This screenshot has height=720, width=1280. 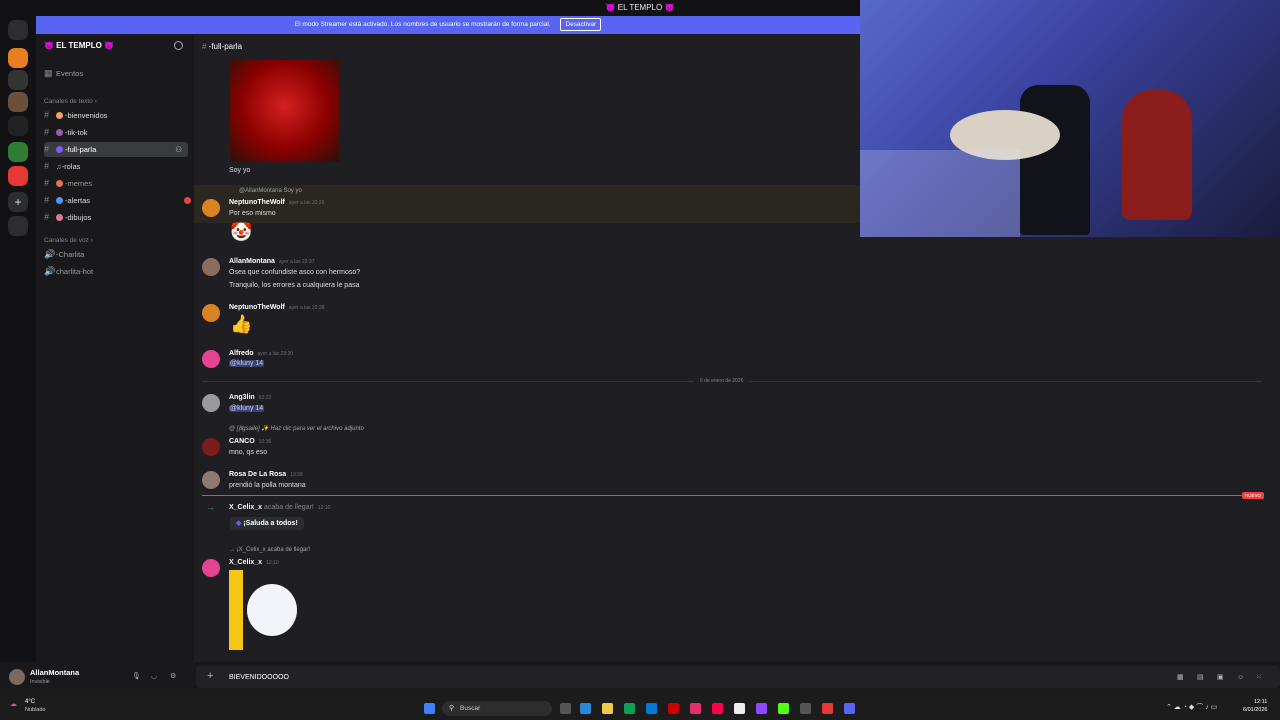 What do you see at coordinates (68, 183) in the screenshot?
I see `channel-memes: # -memes` at bounding box center [68, 183].